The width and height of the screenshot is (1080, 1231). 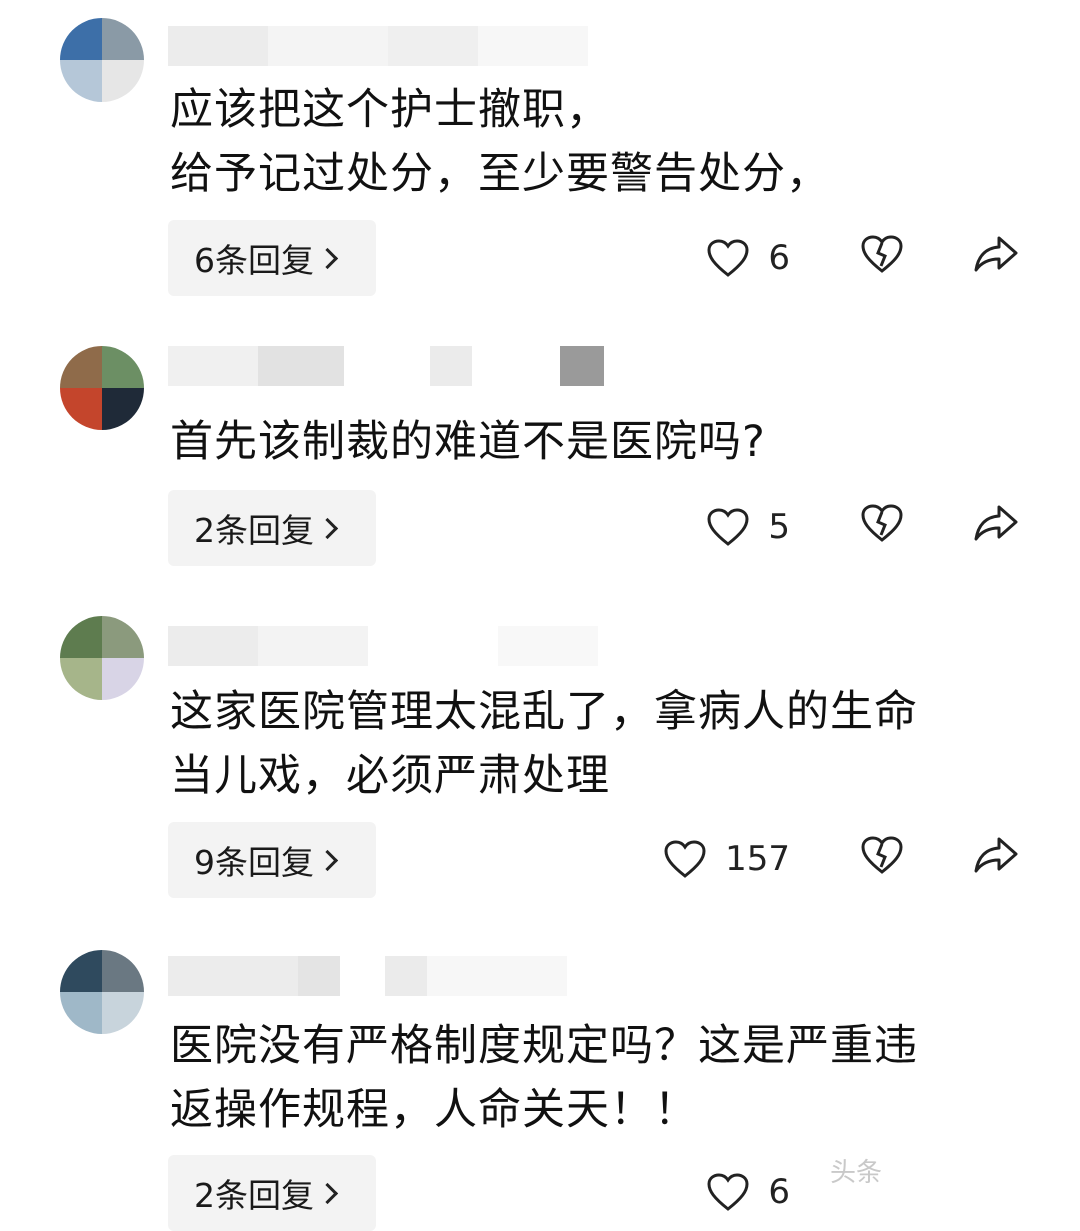 I want to click on like-button: 5, so click(x=748, y=527).